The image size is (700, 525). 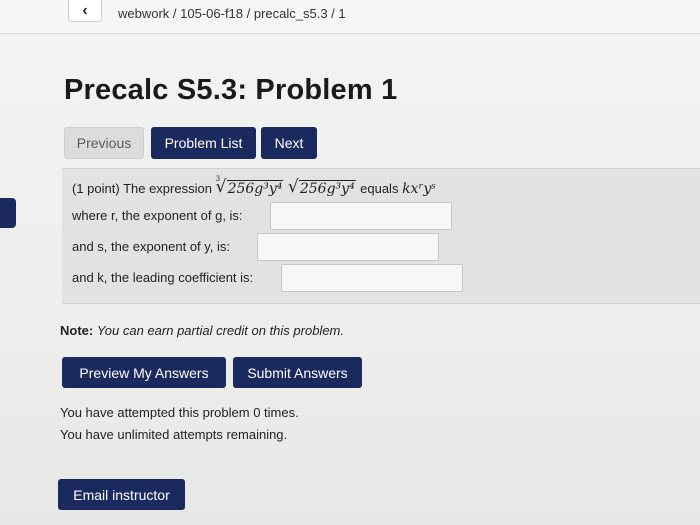 What do you see at coordinates (297, 372) in the screenshot?
I see `submit-answers-button: Submit Answers` at bounding box center [297, 372].